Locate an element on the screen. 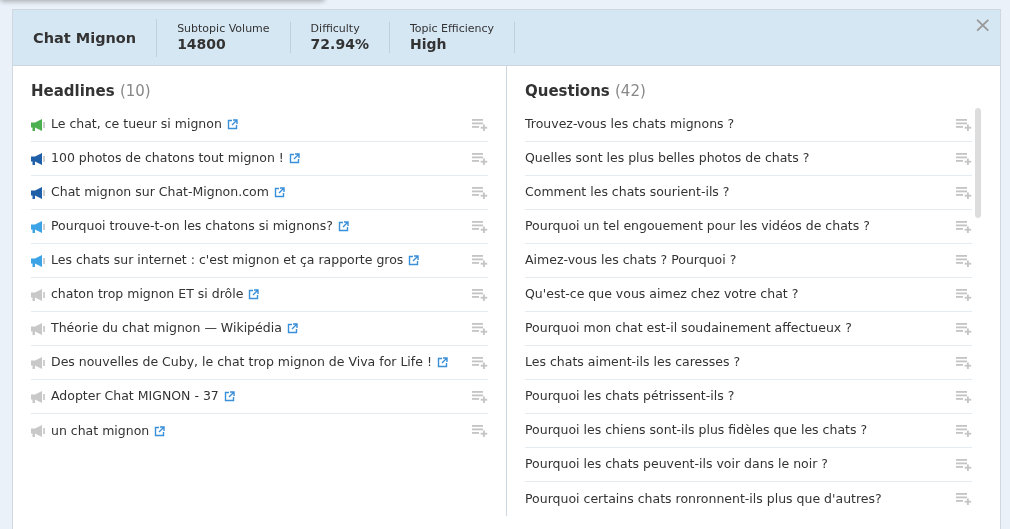 The height and width of the screenshot is (529, 1010). headline-link: Chat mignon sur Chat-Mignon.com is located at coordinates (160, 192).